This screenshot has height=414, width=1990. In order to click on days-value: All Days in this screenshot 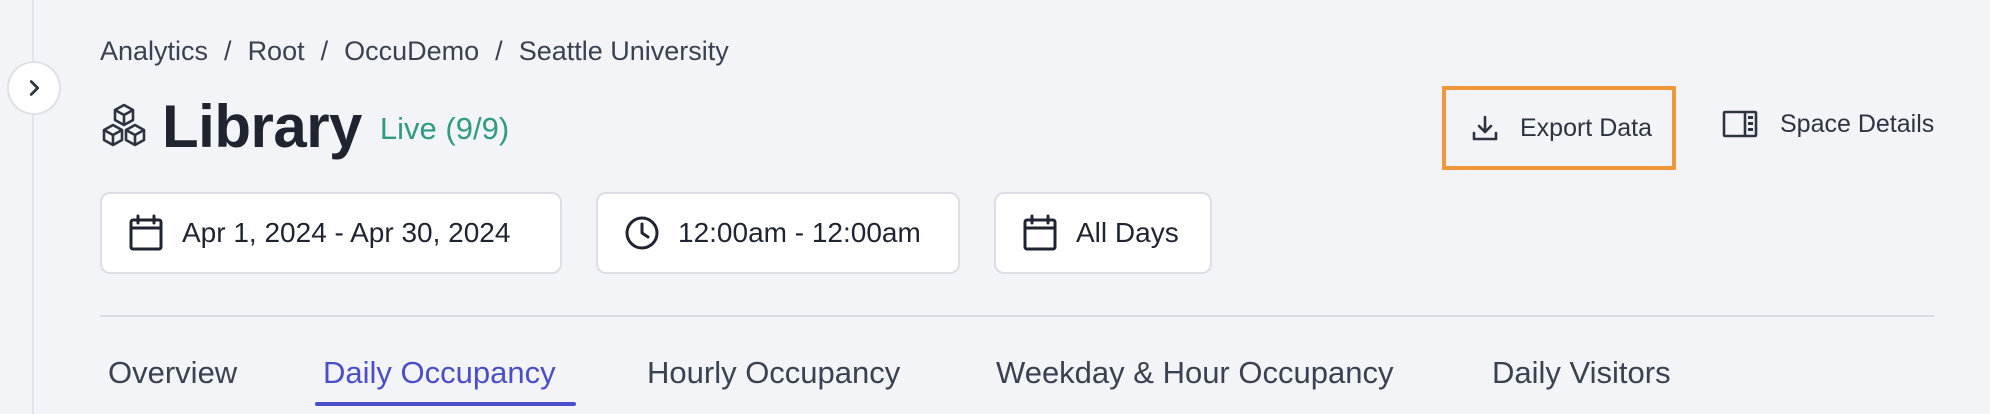, I will do `click(1127, 232)`.